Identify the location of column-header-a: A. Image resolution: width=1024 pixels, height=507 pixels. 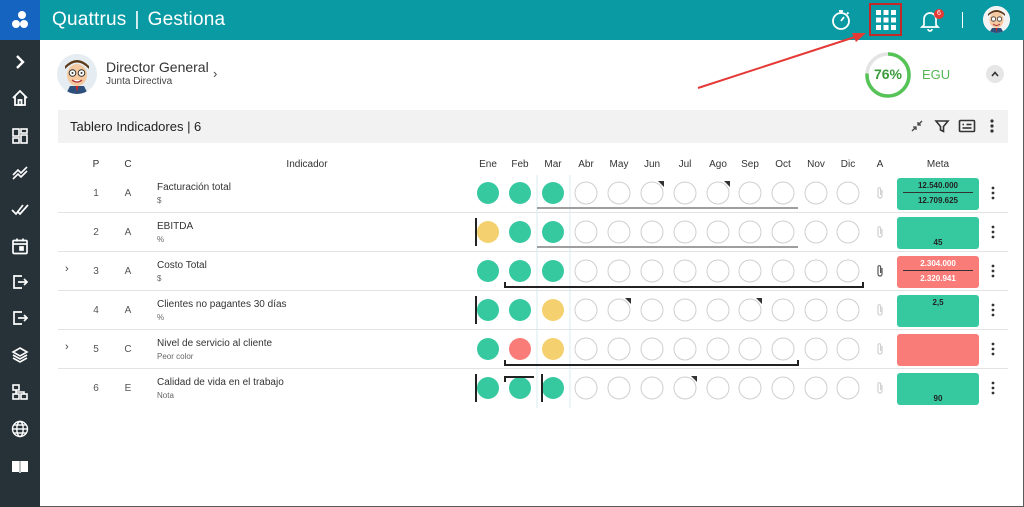
(880, 164).